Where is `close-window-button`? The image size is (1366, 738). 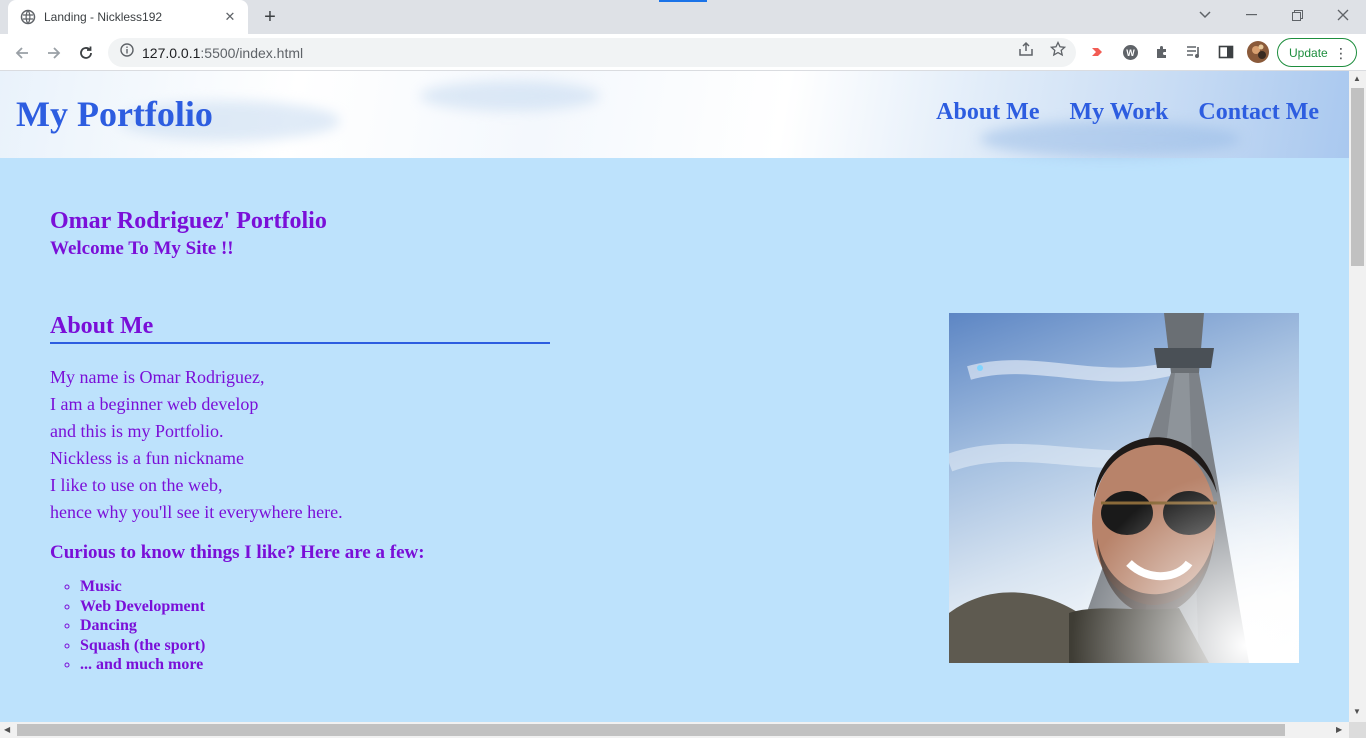 close-window-button is located at coordinates (1343, 15).